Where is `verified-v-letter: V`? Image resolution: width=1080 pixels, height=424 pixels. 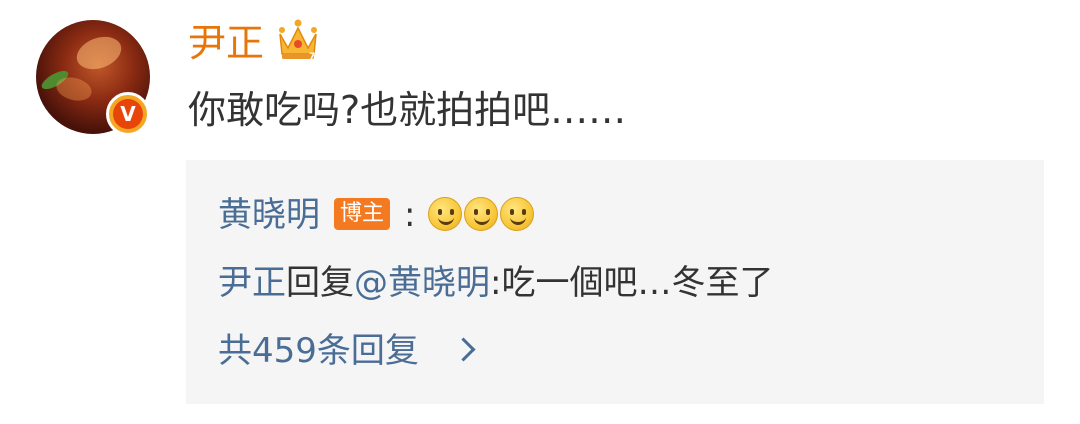 verified-v-letter: V is located at coordinates (128, 114).